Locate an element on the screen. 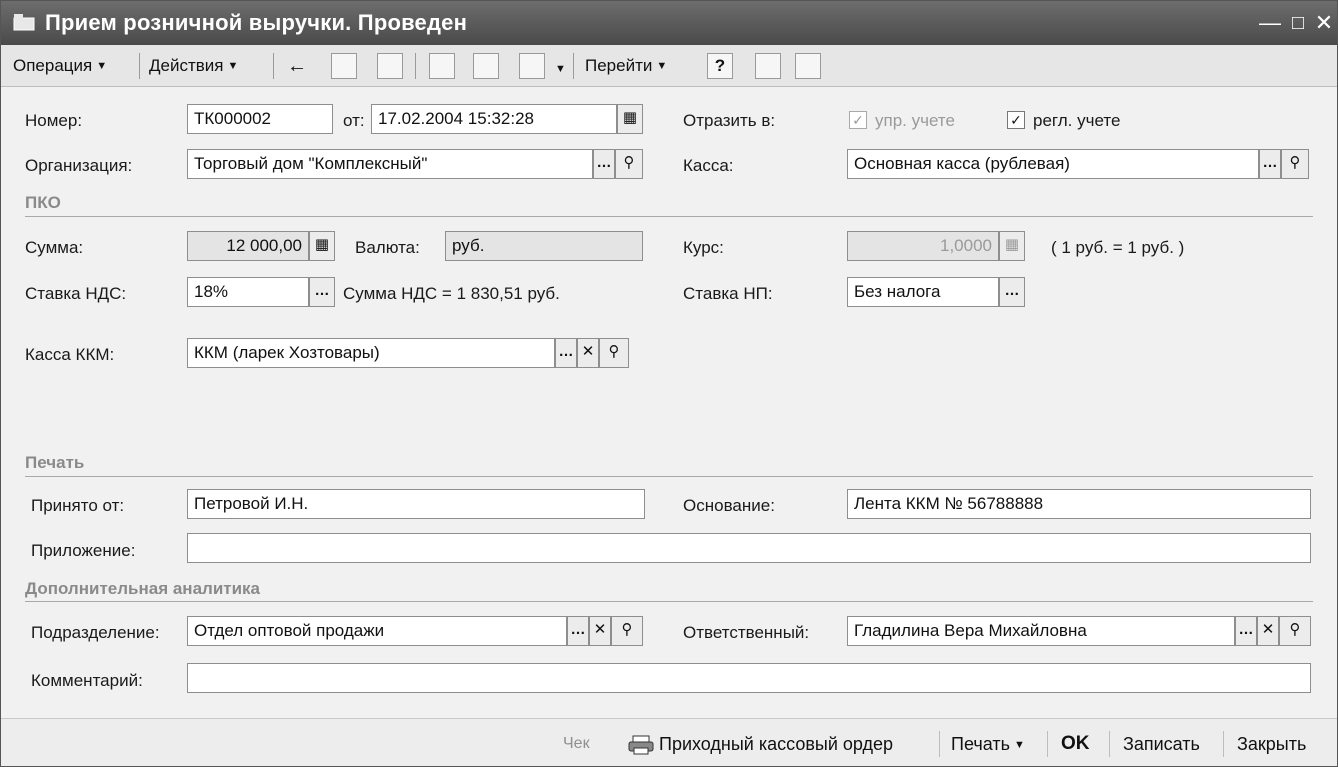  org-label: Организация: is located at coordinates (79, 165).